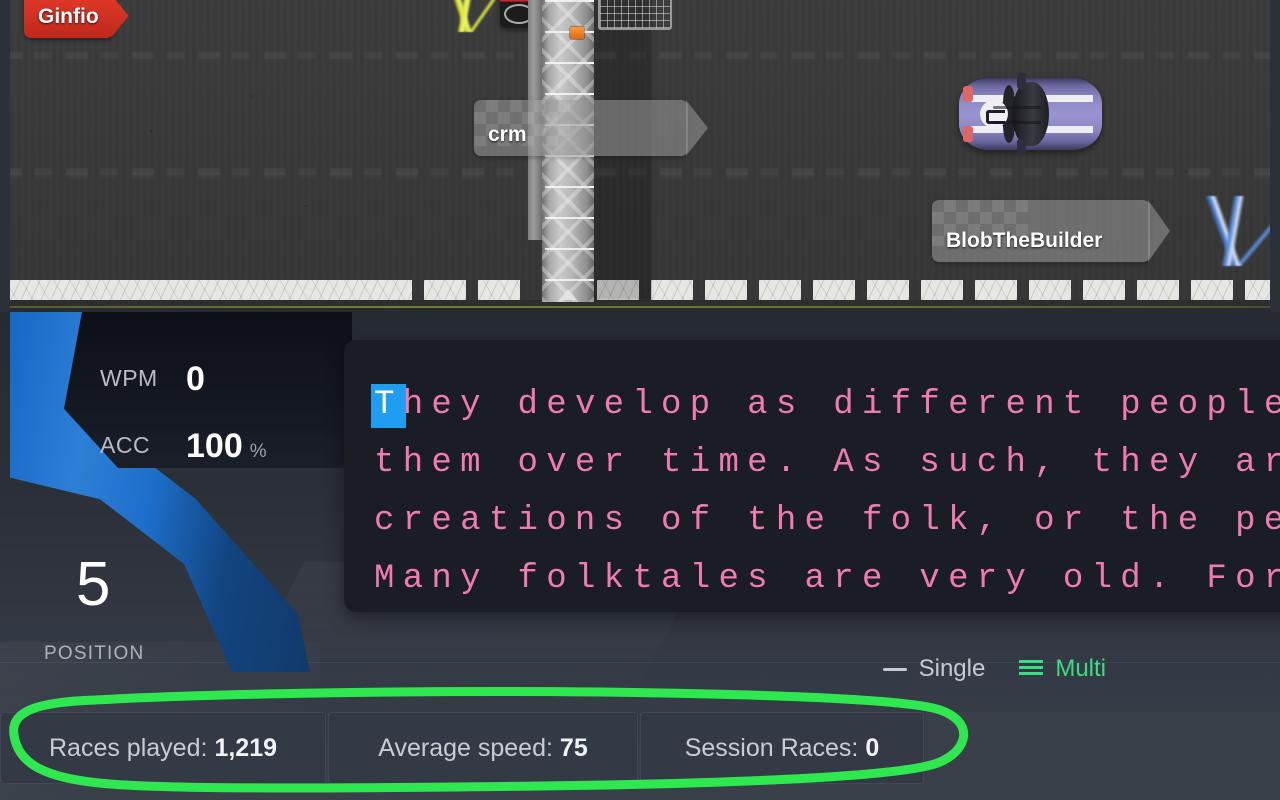 The width and height of the screenshot is (1280, 800). What do you see at coordinates (1024, 240) in the screenshot?
I see `racer-name-label: BlobTheBuilder` at bounding box center [1024, 240].